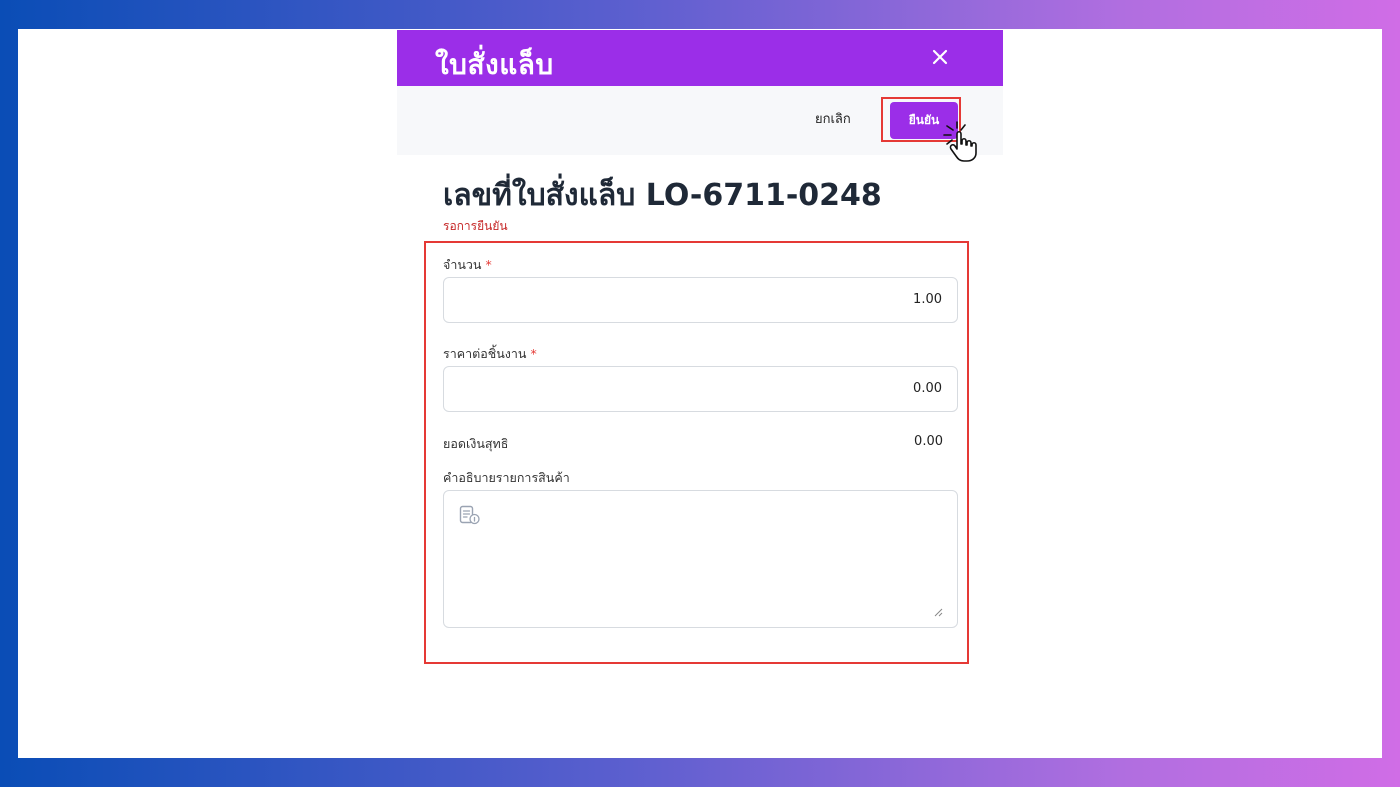 This screenshot has width=1400, height=787. I want to click on net-total-label: ยอดเงินสุทธิ, so click(476, 443).